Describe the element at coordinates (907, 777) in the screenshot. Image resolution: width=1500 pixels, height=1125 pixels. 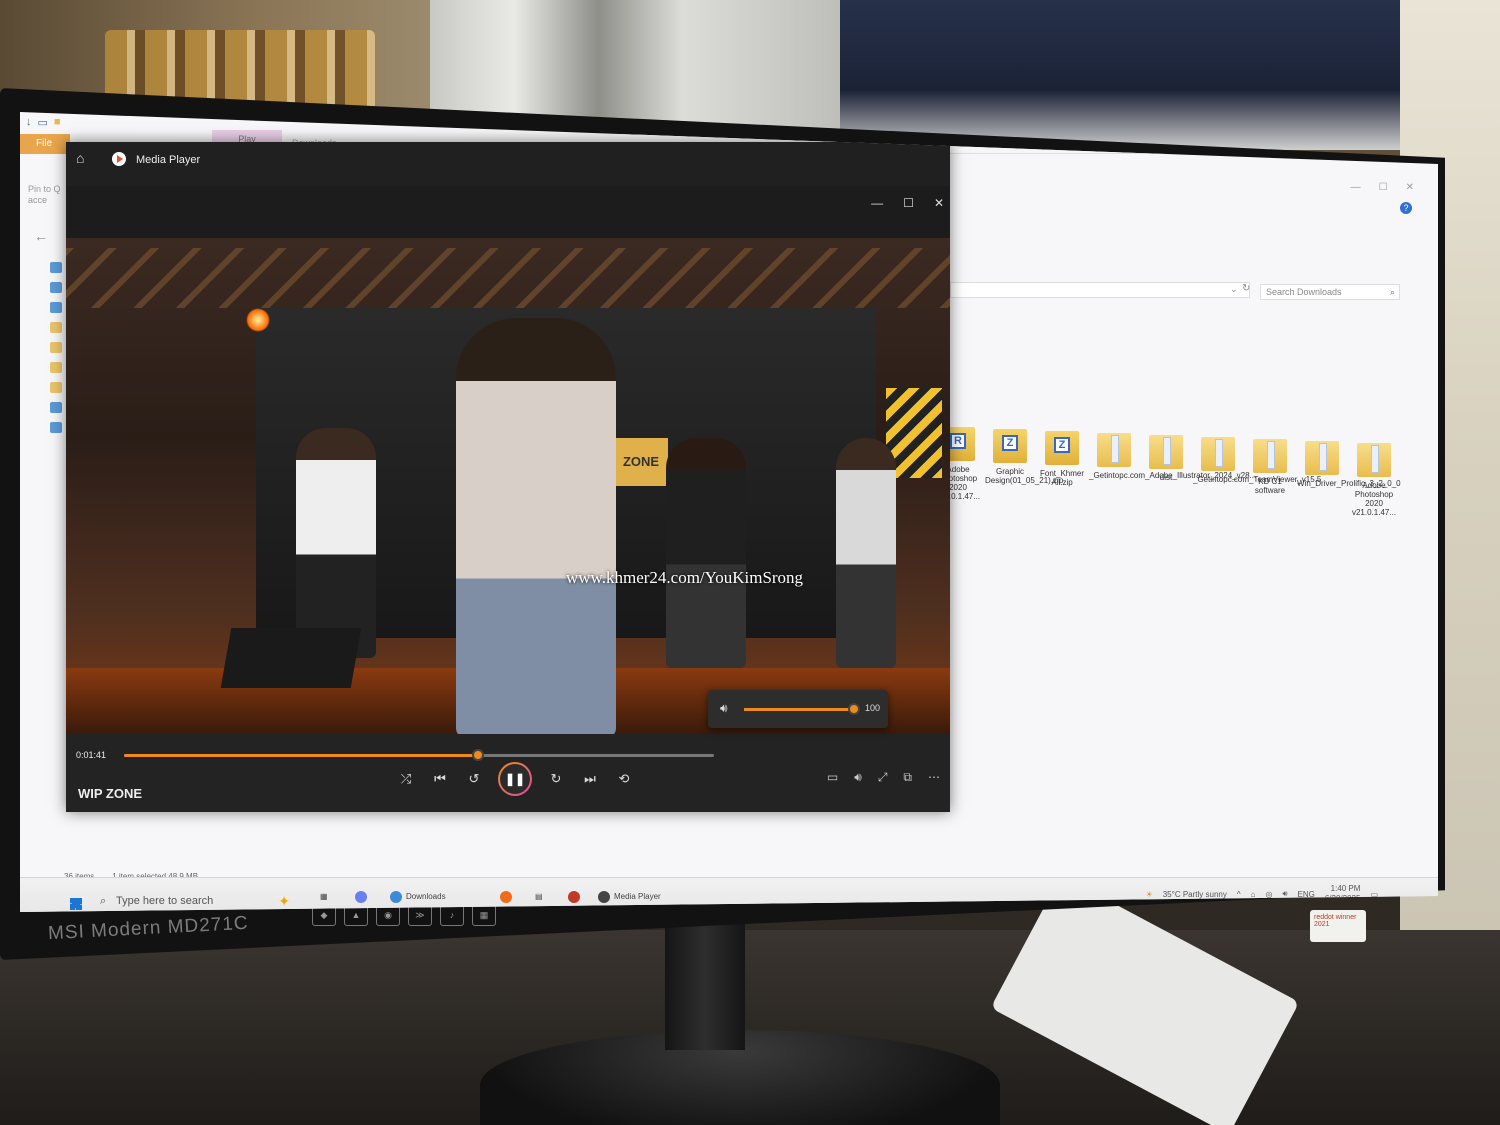
I see `miniplayer-icon: ⧉` at that location.